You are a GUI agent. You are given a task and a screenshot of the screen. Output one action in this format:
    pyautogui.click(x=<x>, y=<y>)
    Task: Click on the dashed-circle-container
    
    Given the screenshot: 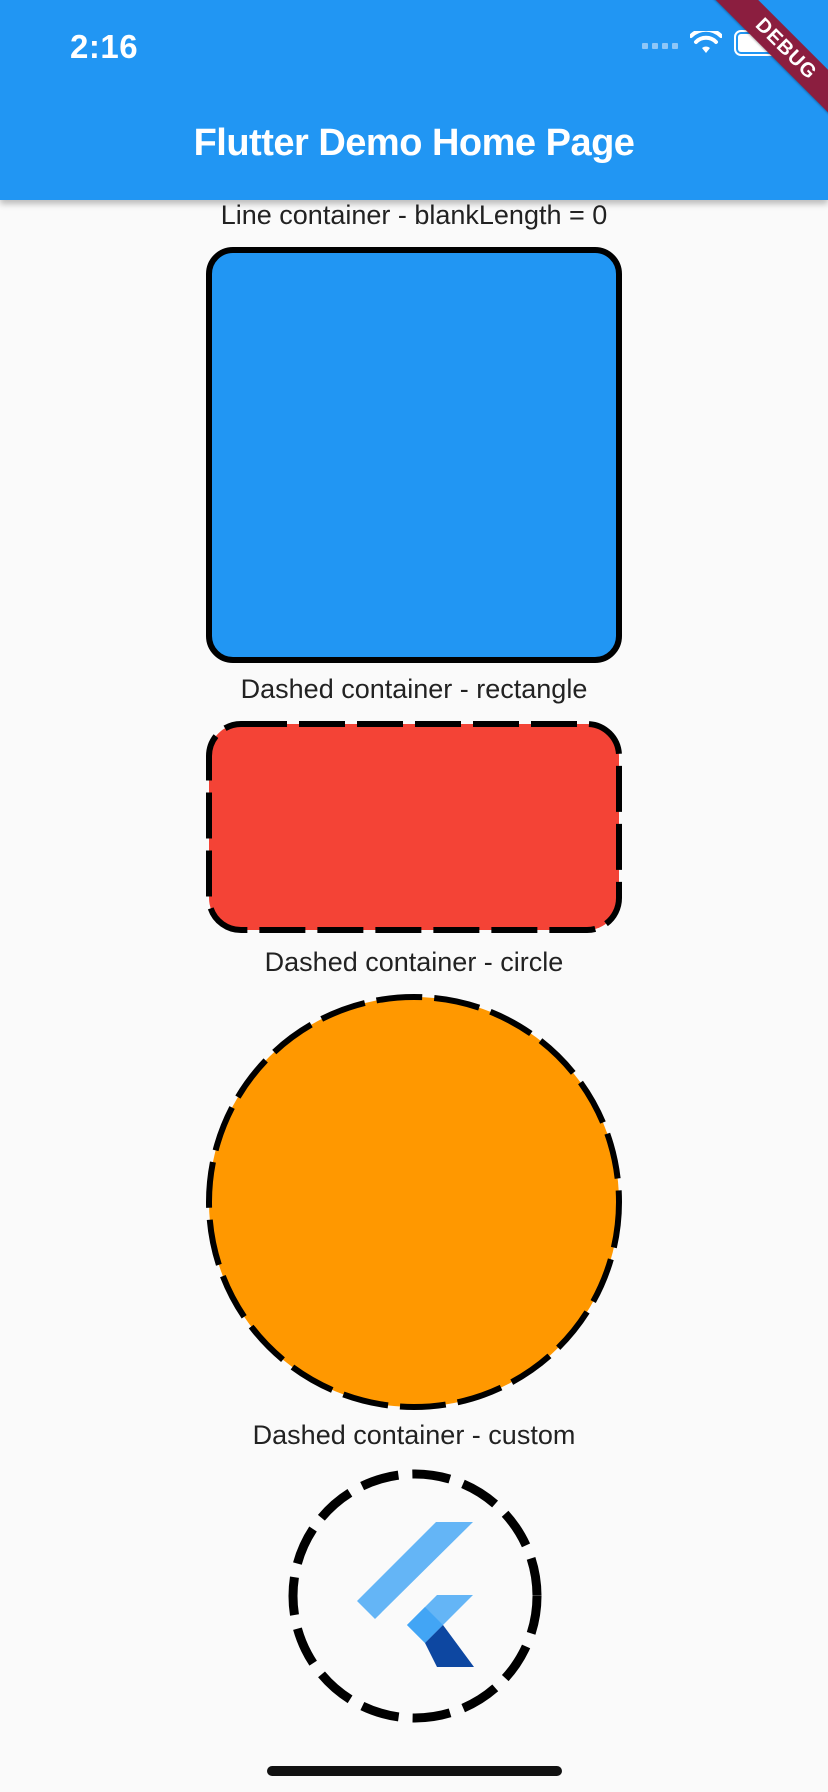 What is the action you would take?
    pyautogui.click(x=414, y=1202)
    